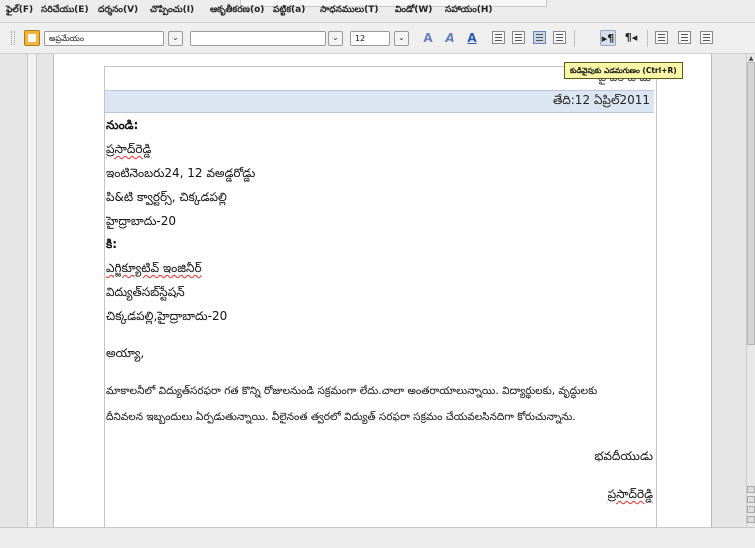 This screenshot has width=755, height=548. Describe the element at coordinates (141, 221) in the screenshot. I see `sender-city: హైద్రాబాదు-20` at that location.